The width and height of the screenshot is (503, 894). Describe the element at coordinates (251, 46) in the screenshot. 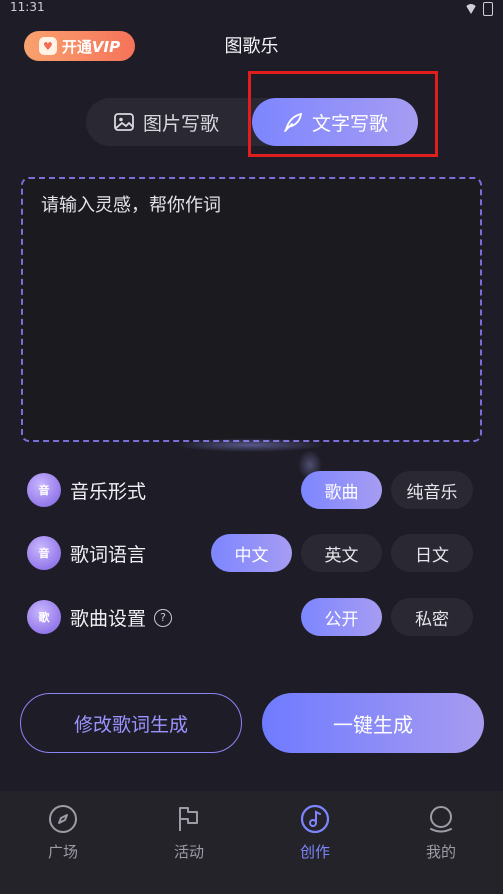

I see `app-title: 图歌乐` at that location.